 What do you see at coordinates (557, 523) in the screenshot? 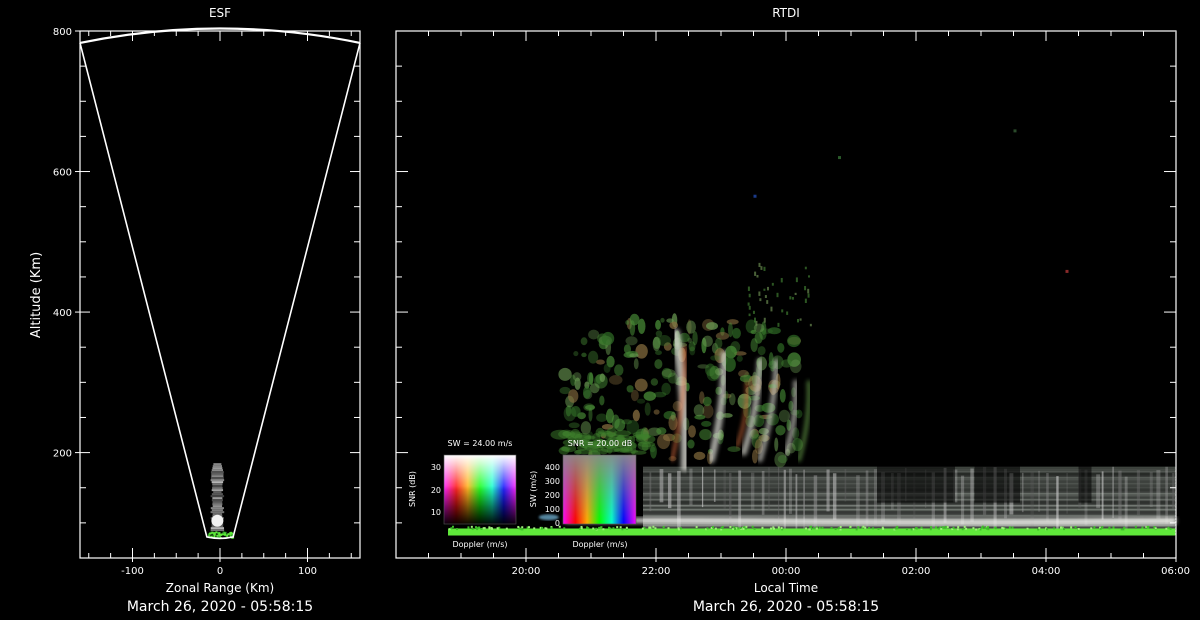
I see `legend-2-tick-0: 0` at bounding box center [557, 523].